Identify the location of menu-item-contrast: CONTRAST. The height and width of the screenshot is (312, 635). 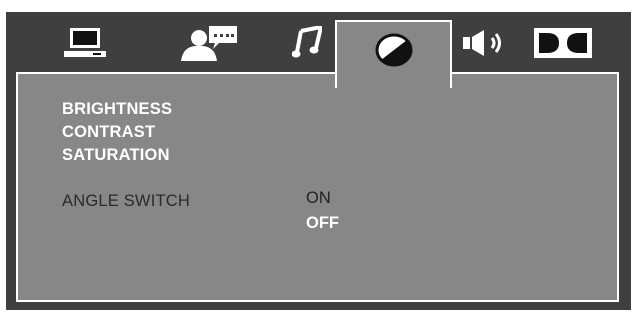
(108, 132).